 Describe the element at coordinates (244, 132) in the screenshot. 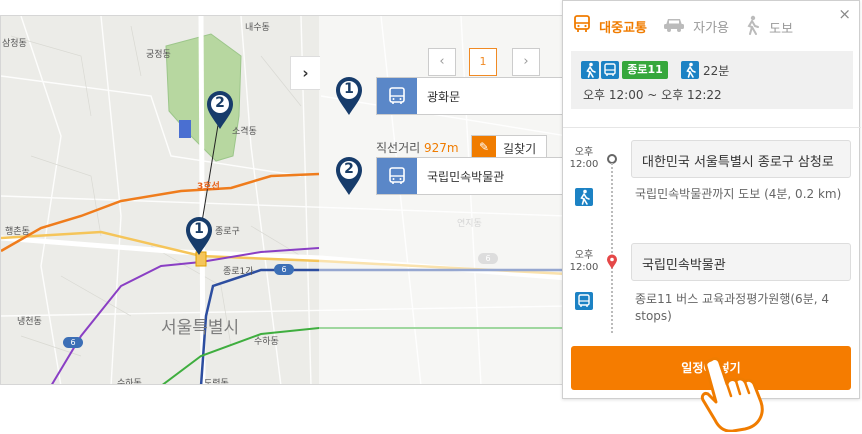

I see `map-label: 소격동` at that location.